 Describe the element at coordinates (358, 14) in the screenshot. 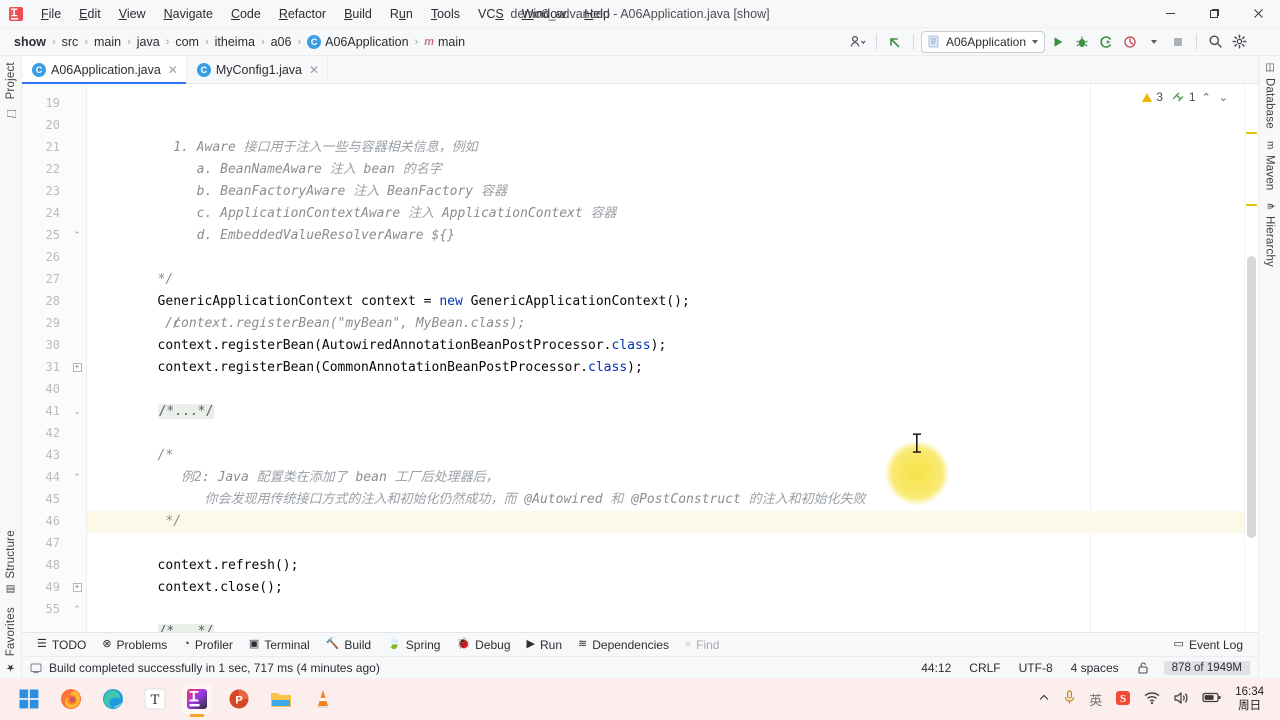

I see `menu-build: Build` at that location.